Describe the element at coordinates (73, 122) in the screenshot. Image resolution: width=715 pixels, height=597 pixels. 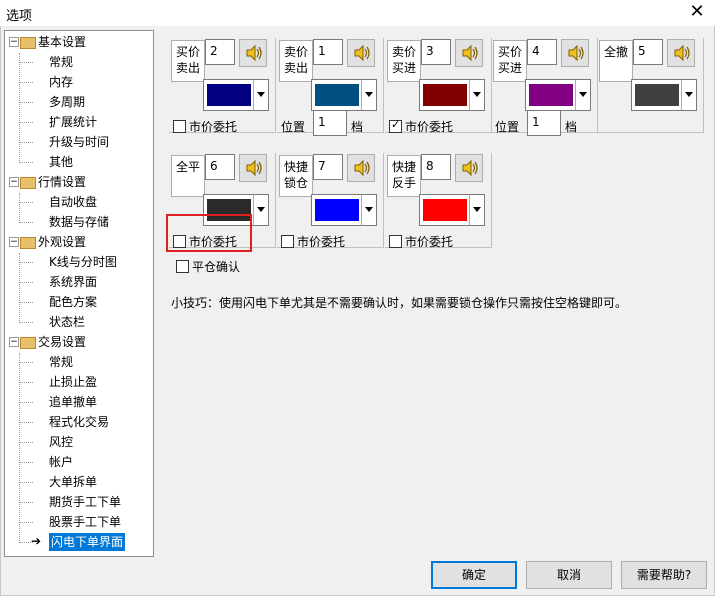
I see `tree-item: 扩展统计` at that location.